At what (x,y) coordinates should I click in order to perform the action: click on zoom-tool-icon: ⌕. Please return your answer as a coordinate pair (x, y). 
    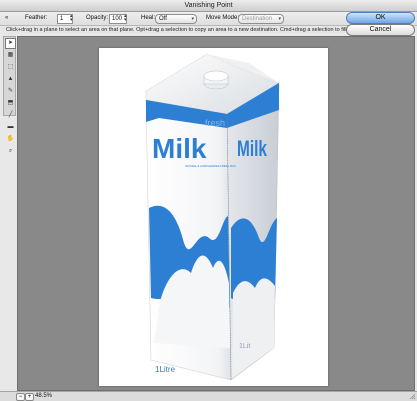
    Looking at the image, I should click on (10, 151).